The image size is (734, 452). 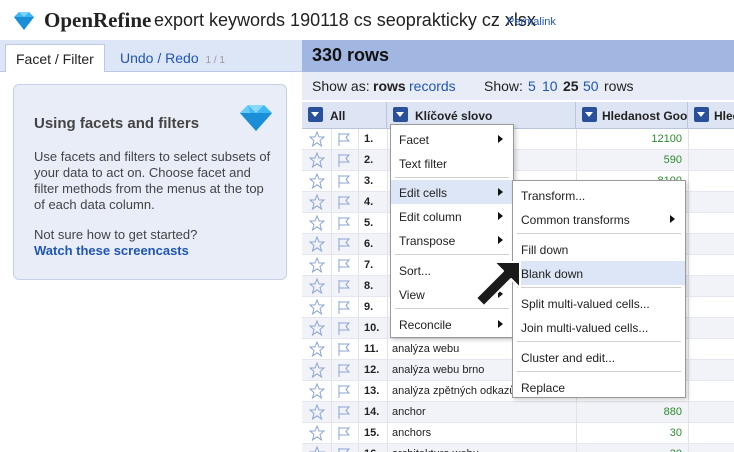 What do you see at coordinates (454, 391) in the screenshot?
I see `keyword-cell: analýza zpětných odkazů` at bounding box center [454, 391].